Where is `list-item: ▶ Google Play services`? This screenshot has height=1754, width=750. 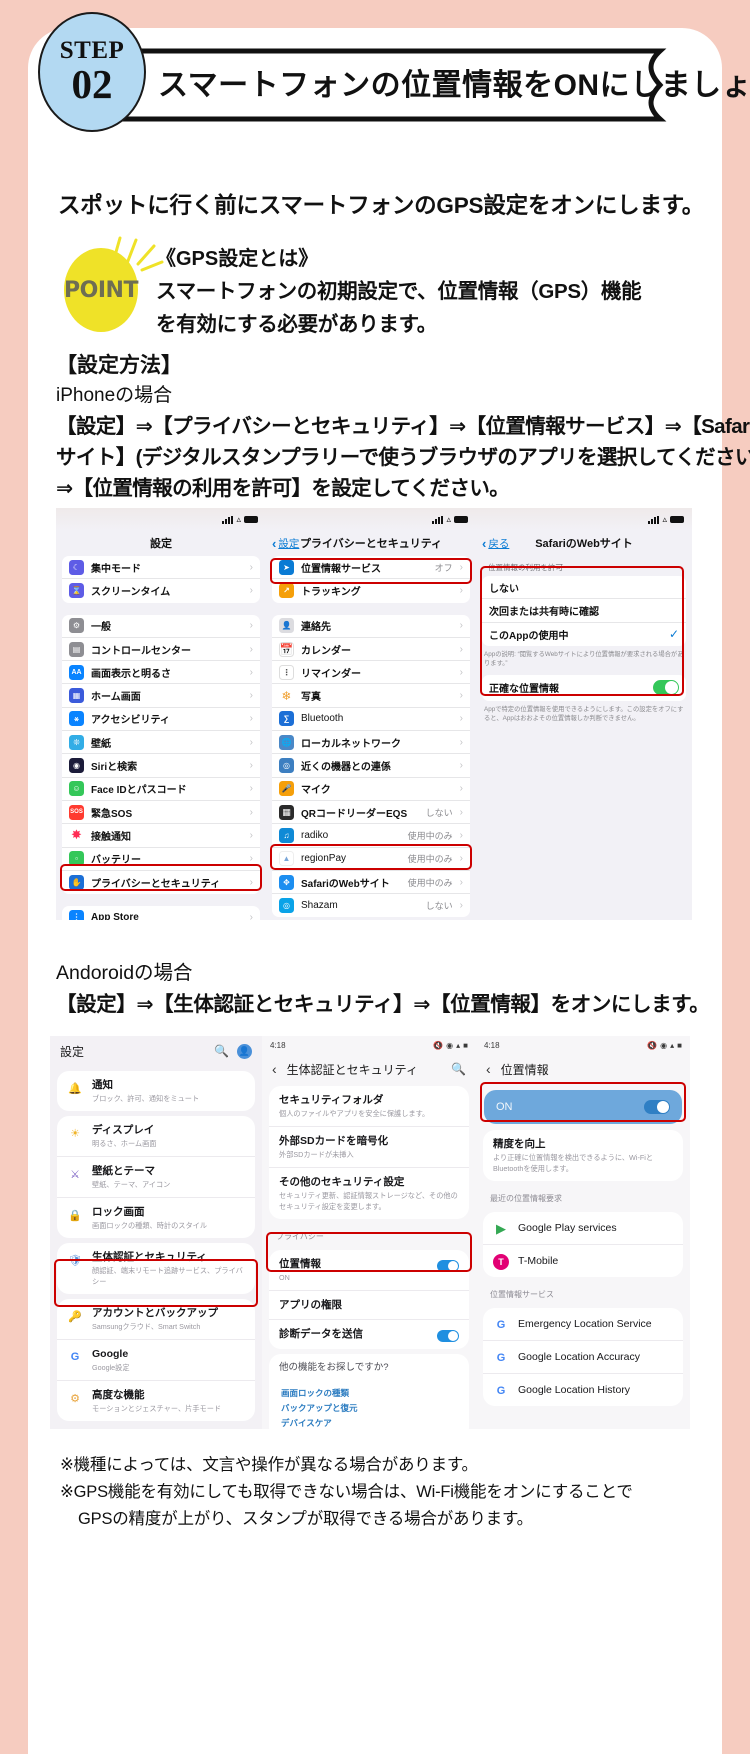
list-item: ▶ Google Play services is located at coordinates (583, 1228).